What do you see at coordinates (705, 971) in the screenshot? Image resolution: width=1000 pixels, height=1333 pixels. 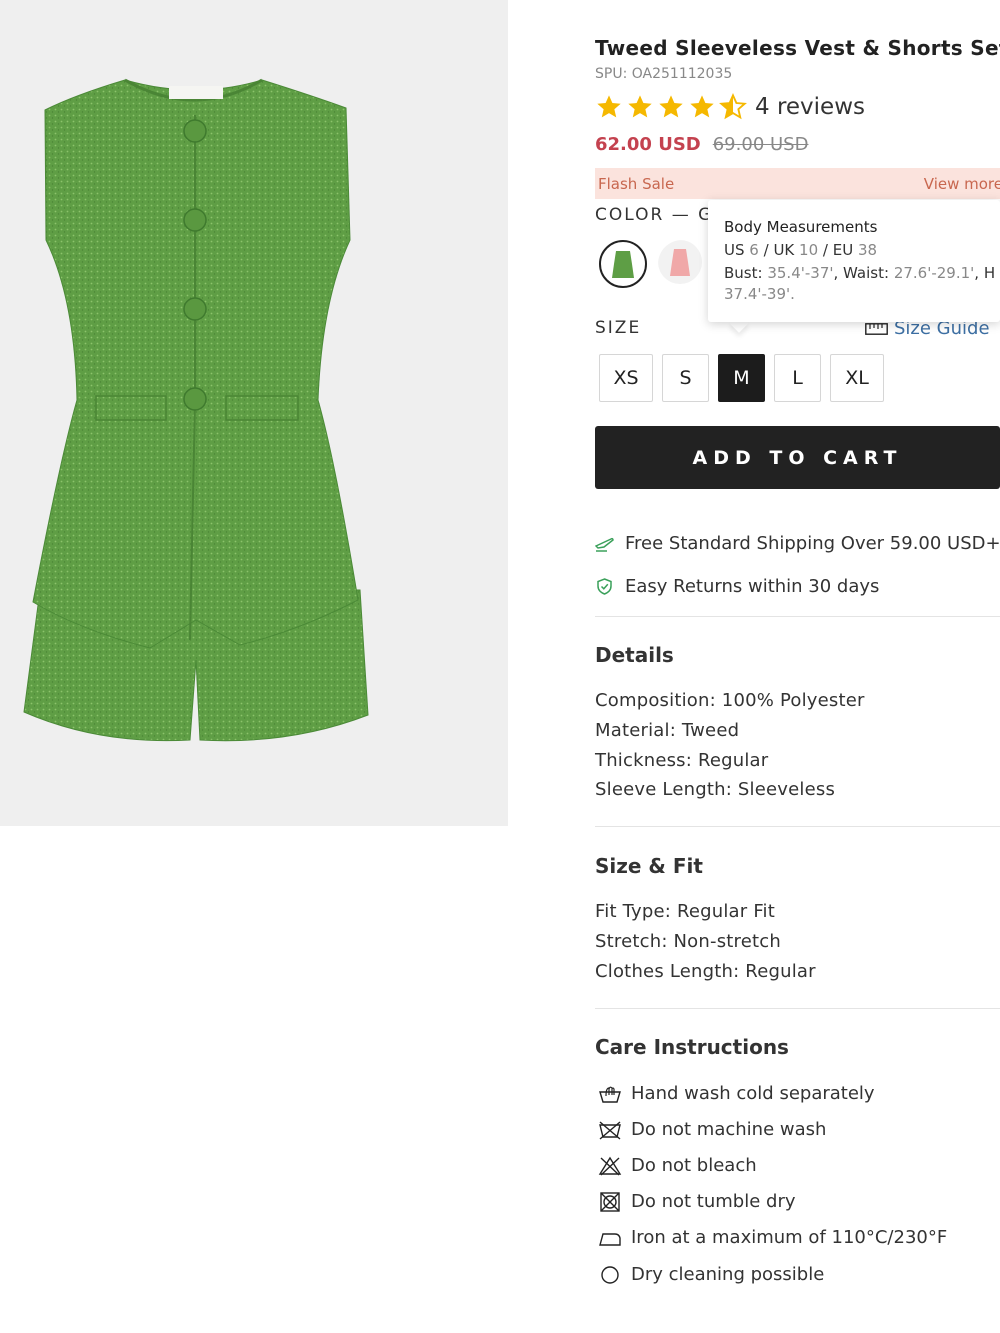 I see `size-fit-item: Clothes Length: Regular` at bounding box center [705, 971].